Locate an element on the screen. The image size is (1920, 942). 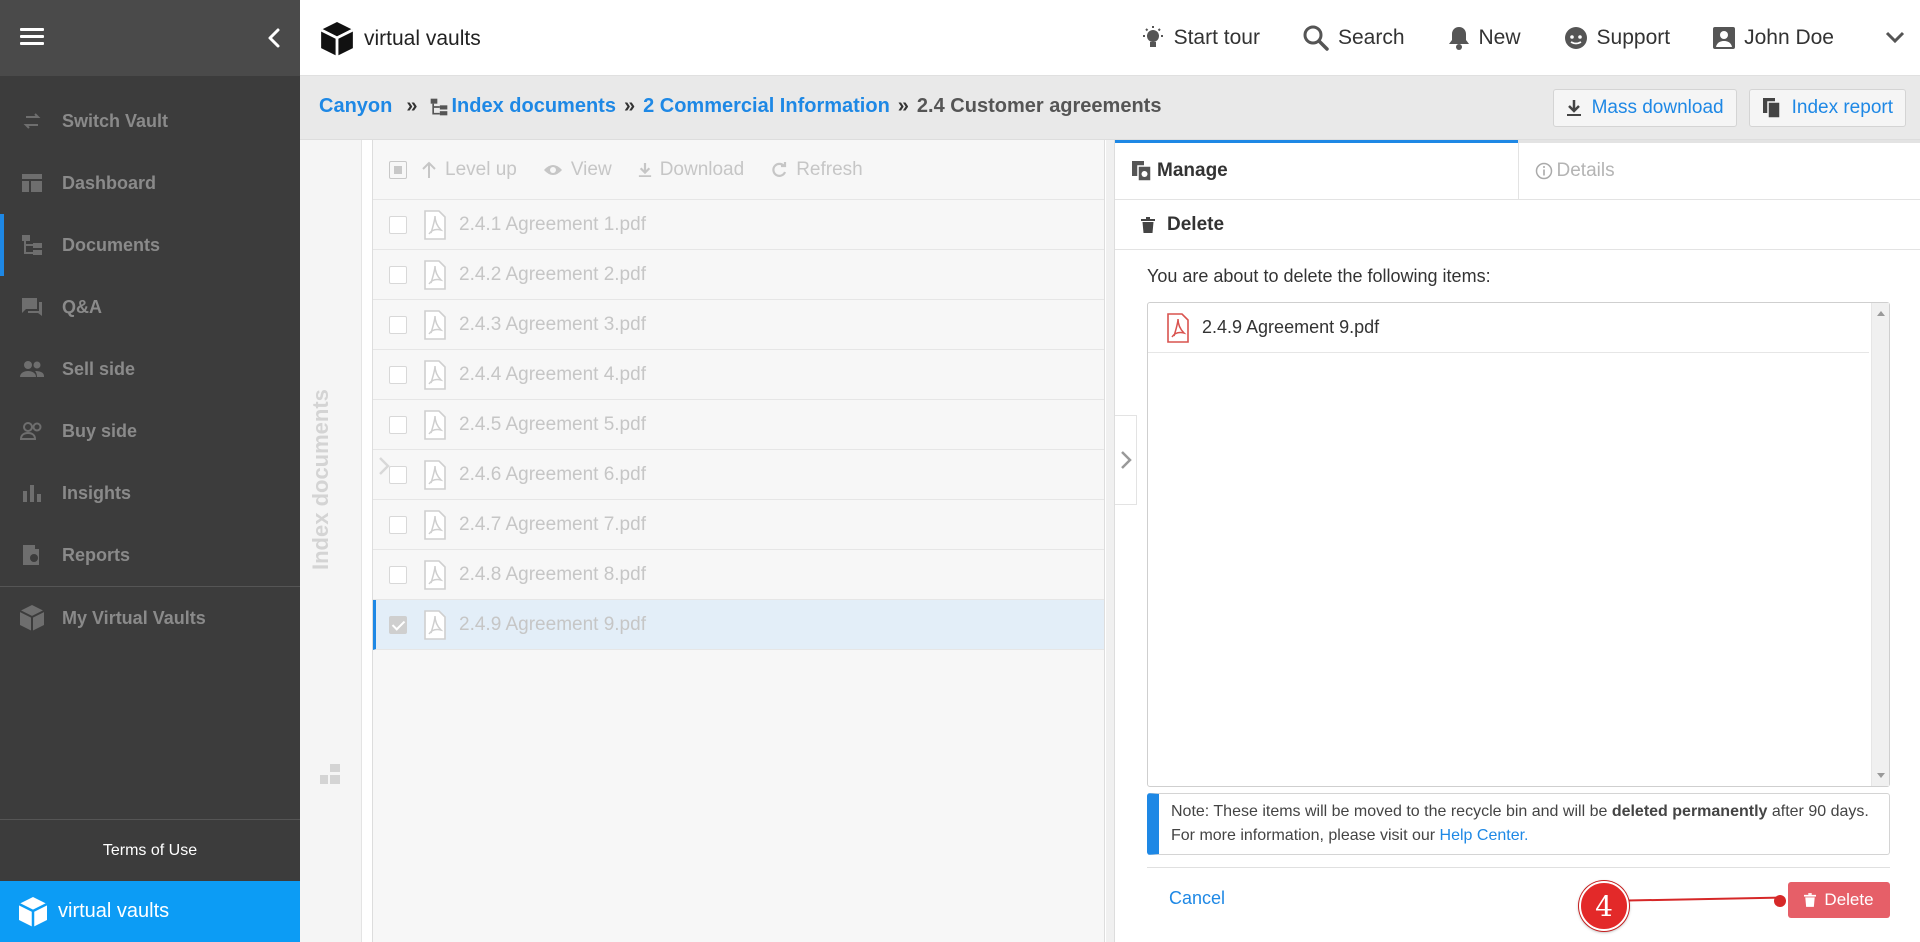
start-tour-button: Start tour is located at coordinates (1200, 38).